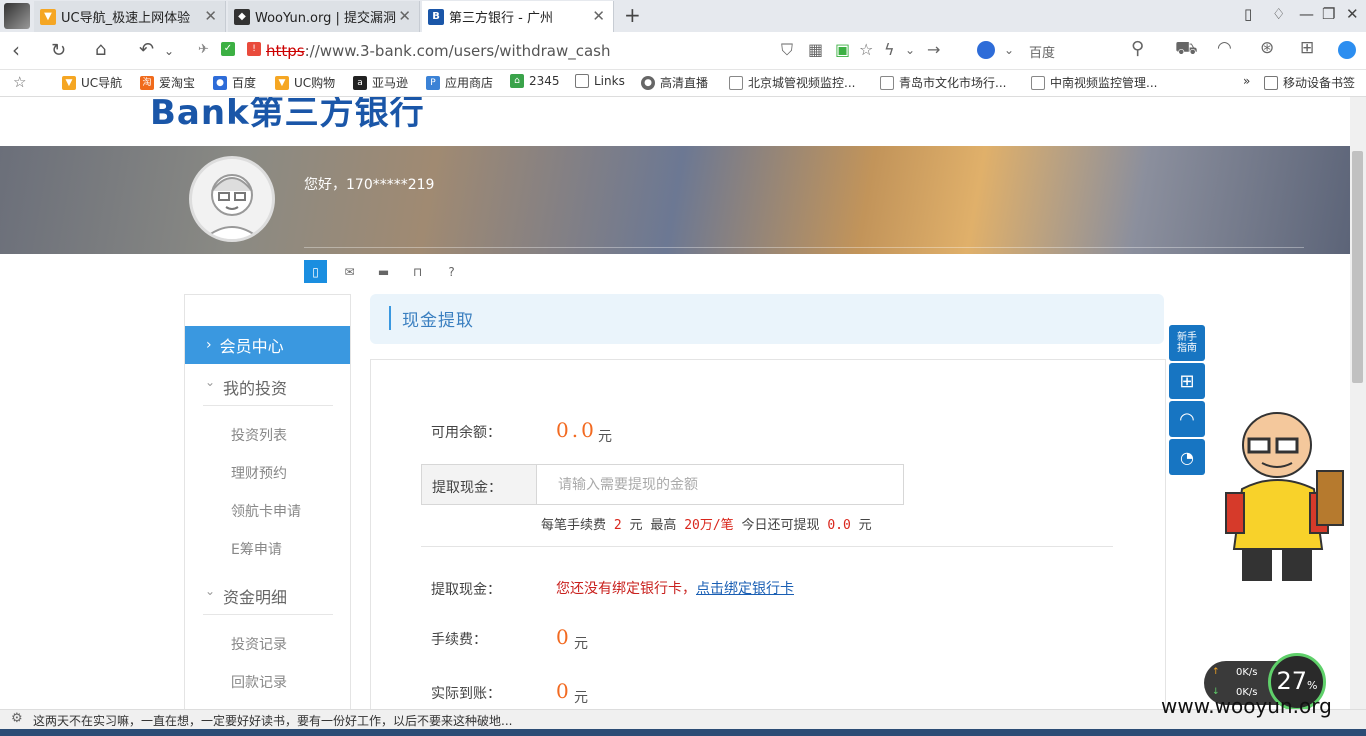 The height and width of the screenshot is (736, 1366). I want to click on sidebar-item-member-center: › 会员中心, so click(267, 345).